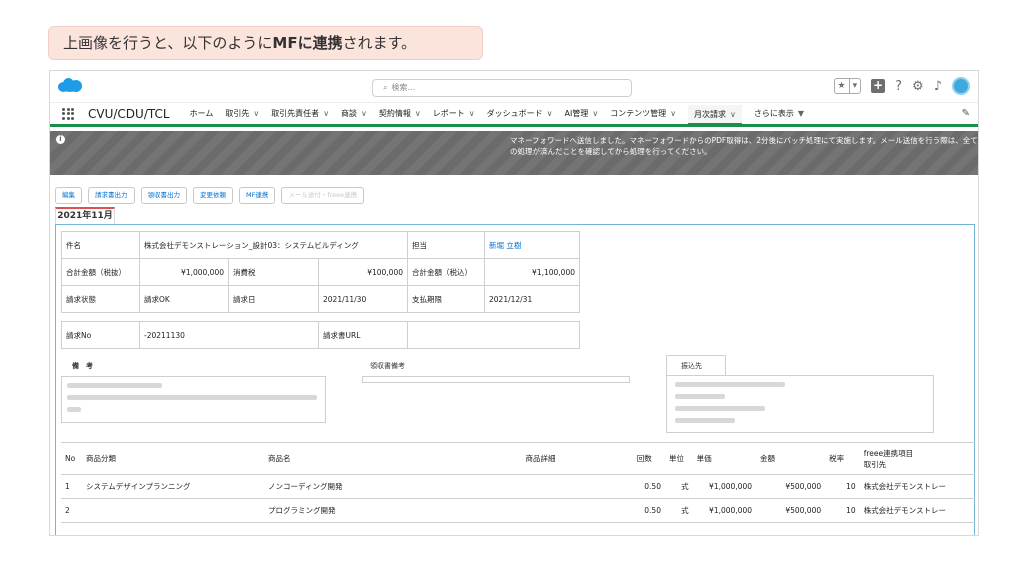 The image size is (1024, 576). I want to click on salesforce-cloud-icon, so click(70, 85).